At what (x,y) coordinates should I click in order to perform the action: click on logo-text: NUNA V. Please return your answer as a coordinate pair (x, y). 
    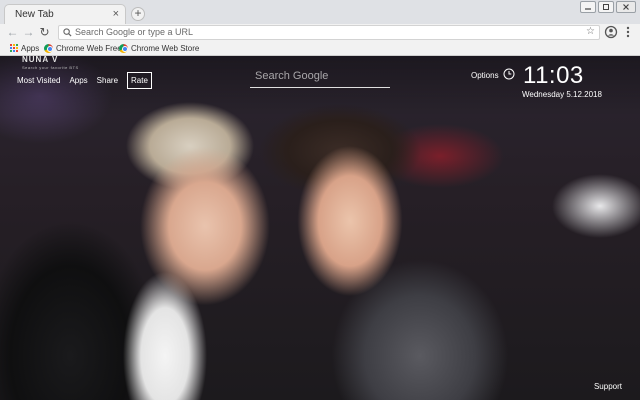
    Looking at the image, I should click on (40, 60).